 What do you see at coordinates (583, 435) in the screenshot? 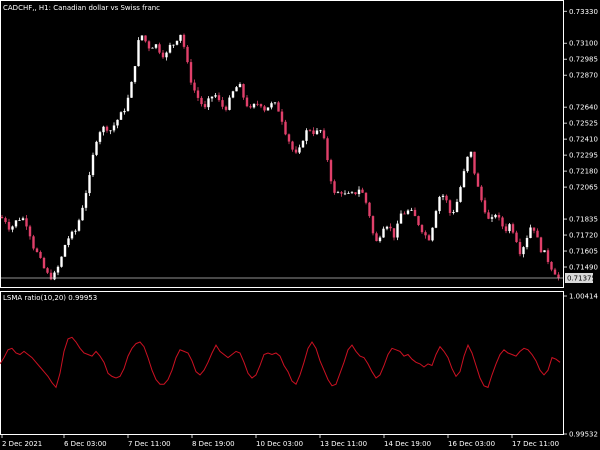
I see `indicator-tick-label: 0.99532` at bounding box center [583, 435].